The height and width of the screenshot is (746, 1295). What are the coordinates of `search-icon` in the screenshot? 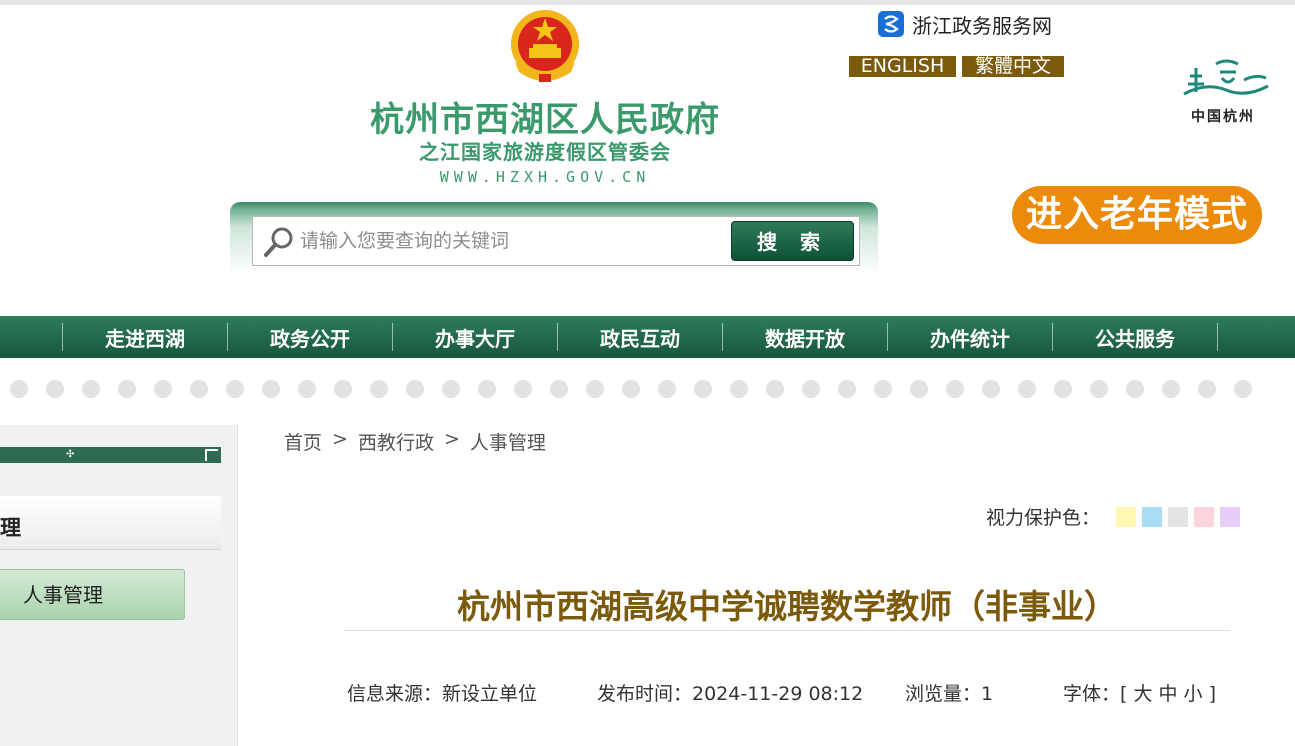 It's located at (278, 242).